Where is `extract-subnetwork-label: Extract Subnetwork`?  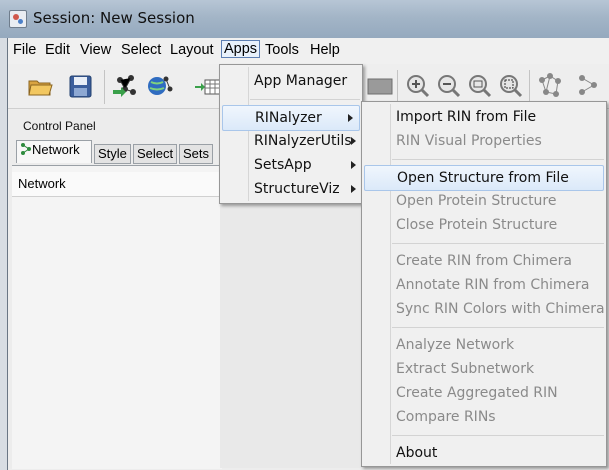
extract-subnetwork-label: Extract Subnetwork is located at coordinates (465, 369).